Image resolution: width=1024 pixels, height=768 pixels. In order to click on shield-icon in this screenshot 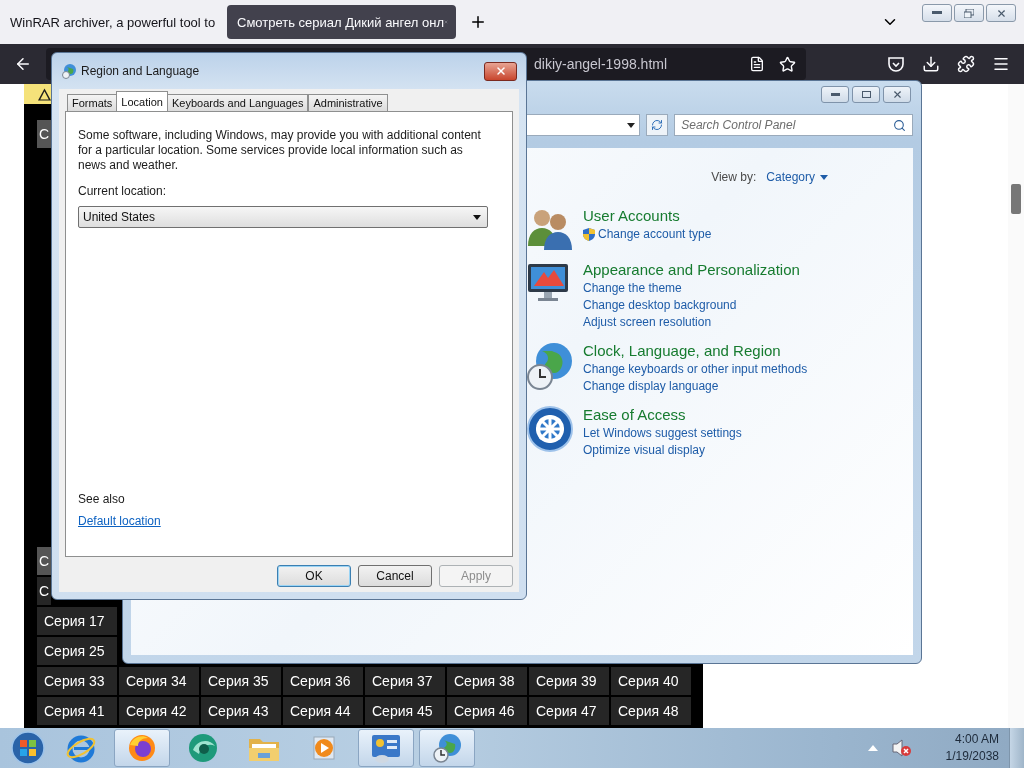, I will do `click(589, 234)`.